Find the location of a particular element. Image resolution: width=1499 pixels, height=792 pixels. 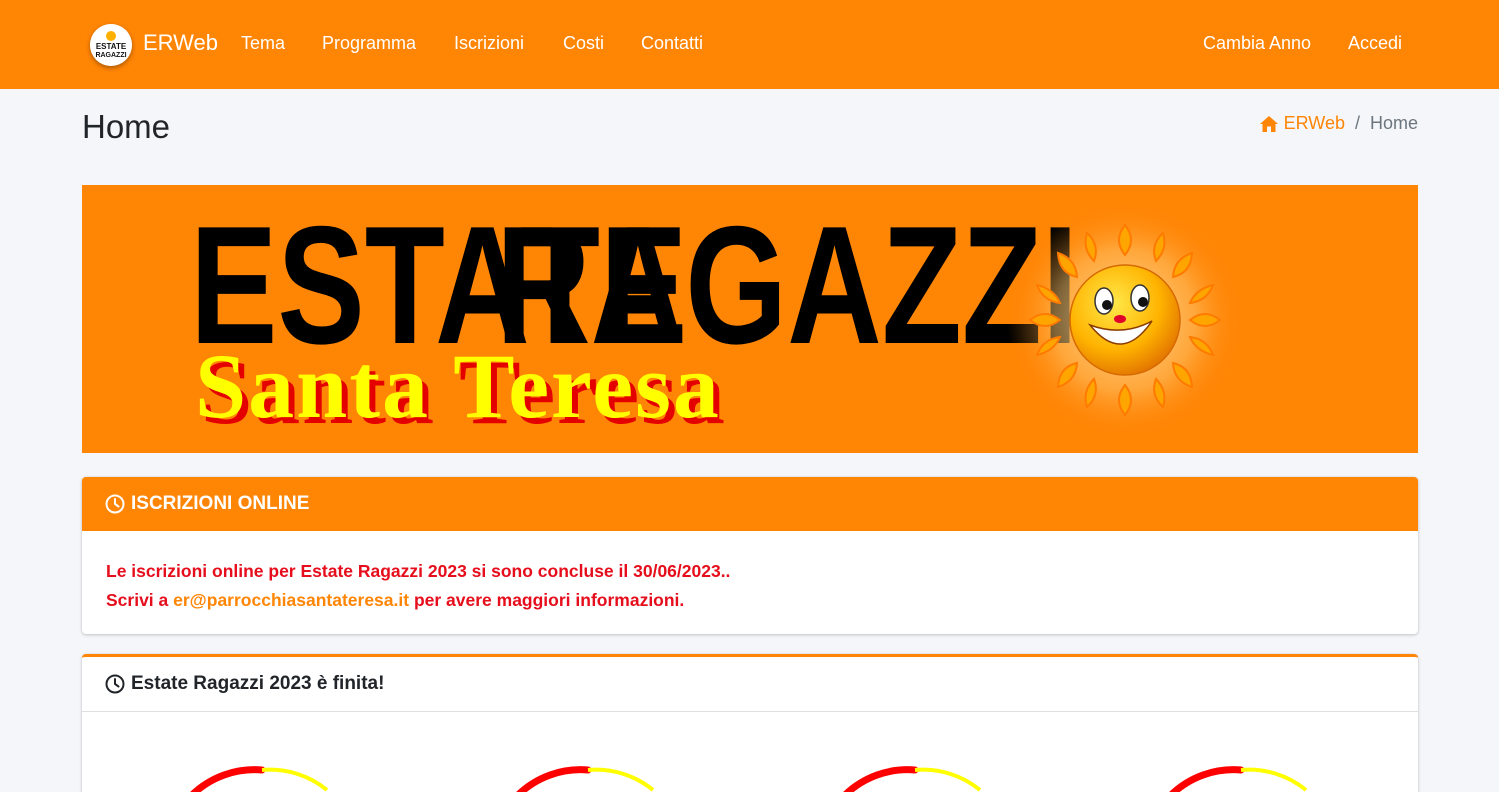

contact-suffix: per avere maggiori informazioni. is located at coordinates (547, 600).